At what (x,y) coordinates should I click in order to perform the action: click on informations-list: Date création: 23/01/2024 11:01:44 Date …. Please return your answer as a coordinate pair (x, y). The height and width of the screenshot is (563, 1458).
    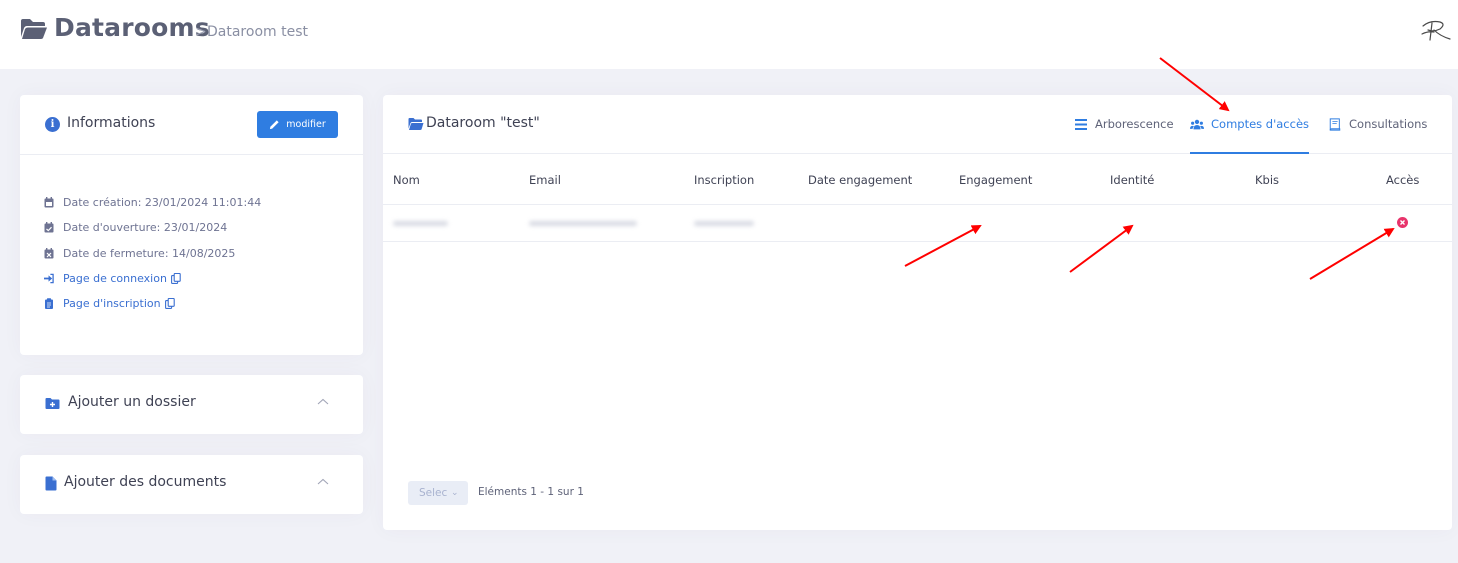
    Looking at the image, I should click on (152, 253).